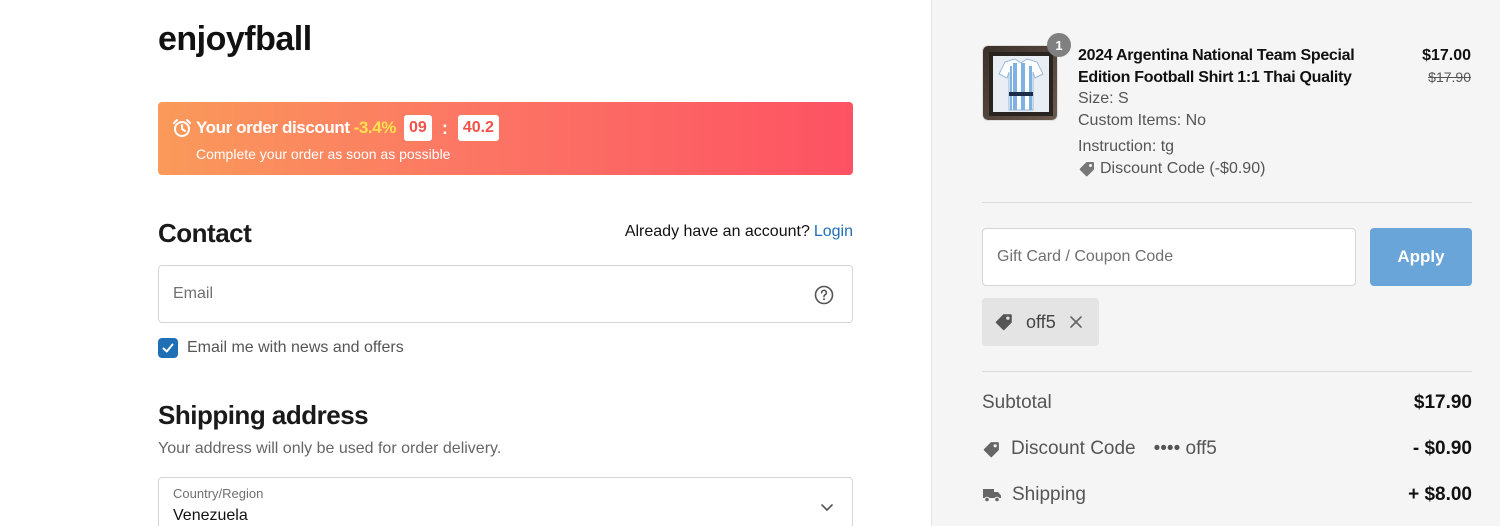 This screenshot has width=1500, height=526. Describe the element at coordinates (824, 295) in the screenshot. I see `help-circle-icon` at that location.